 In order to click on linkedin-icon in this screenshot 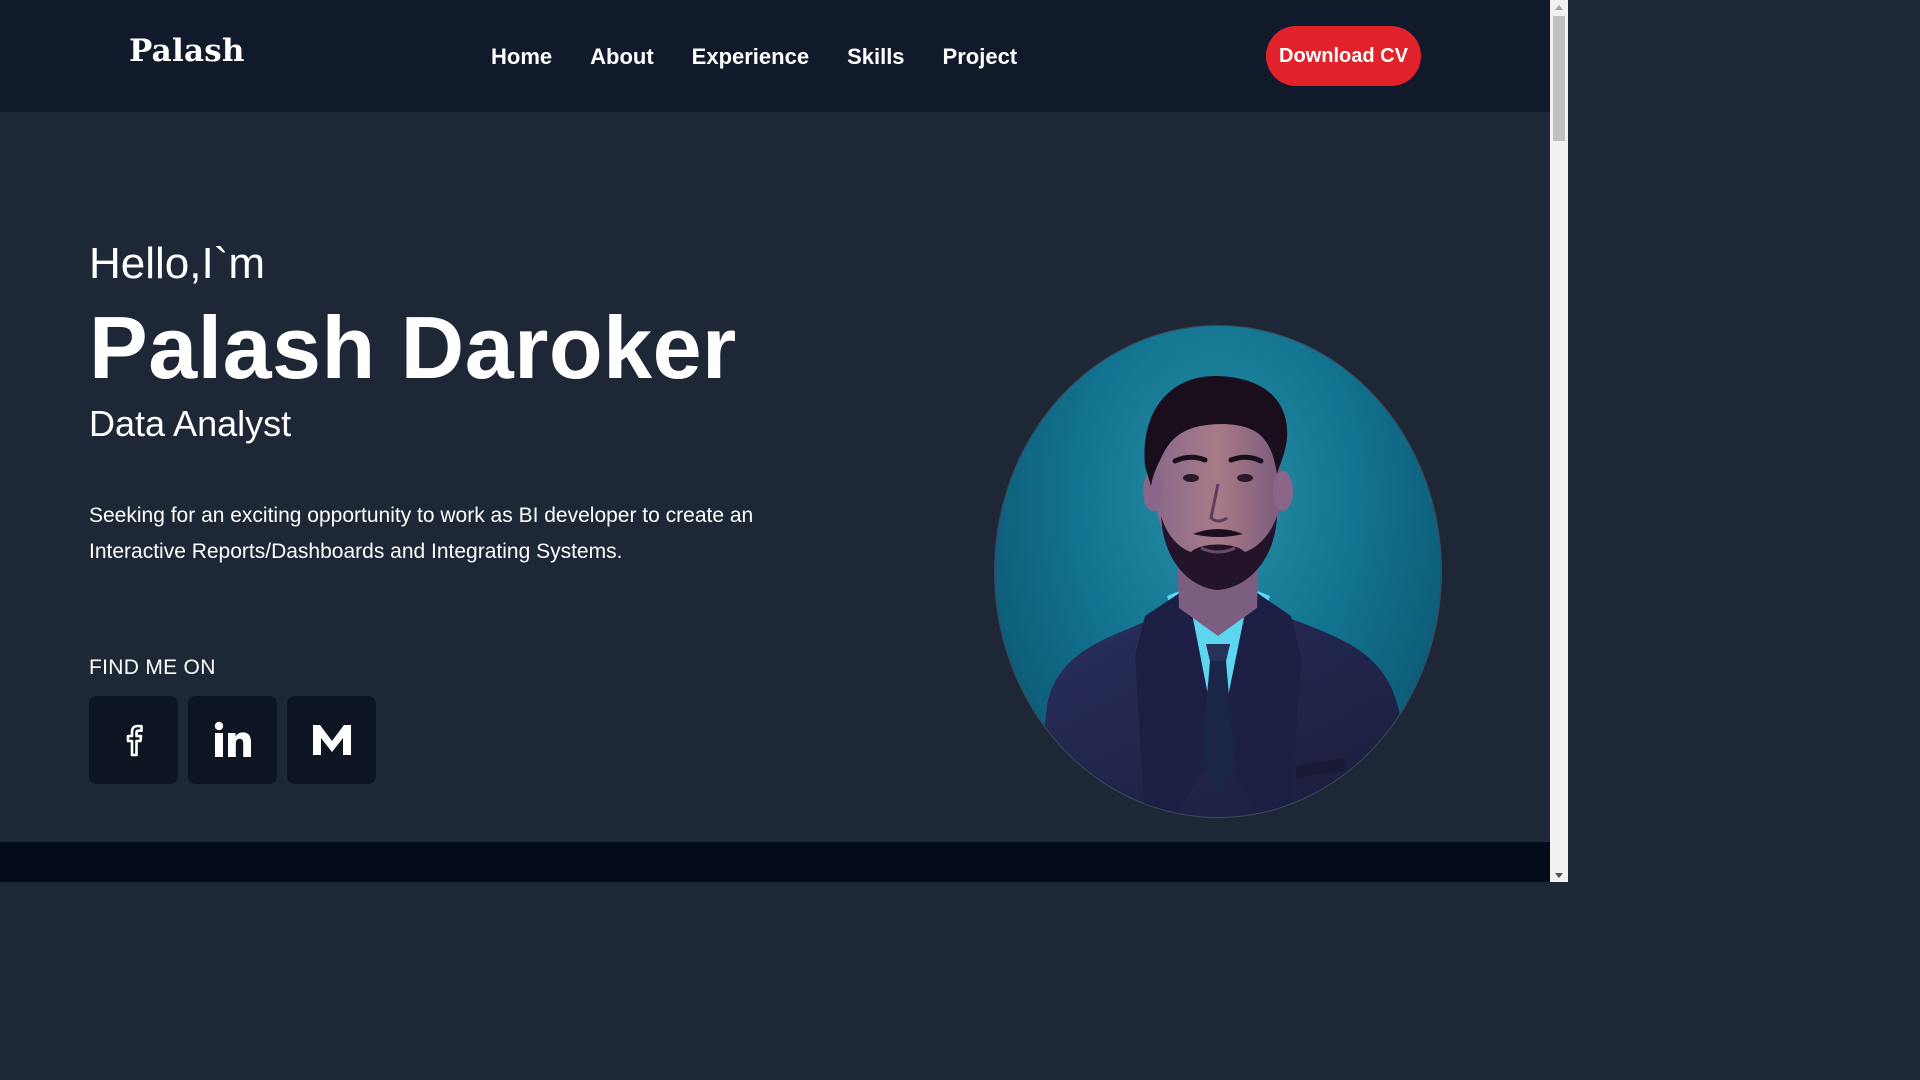, I will do `click(232, 739)`.